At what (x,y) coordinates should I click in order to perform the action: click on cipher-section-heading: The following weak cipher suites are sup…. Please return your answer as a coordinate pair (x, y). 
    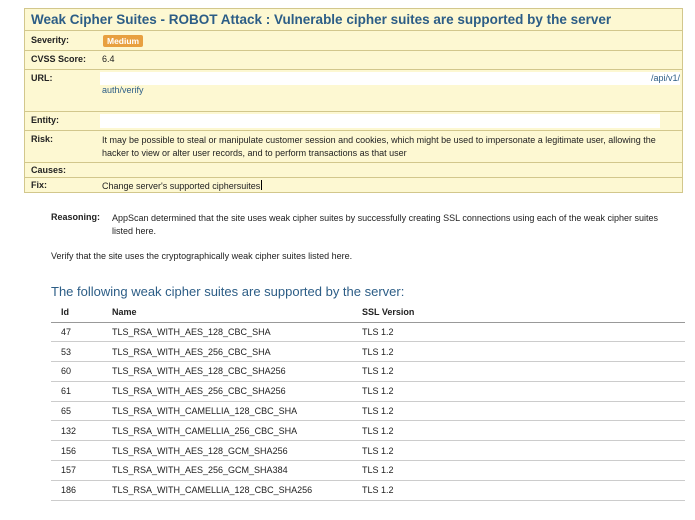
    Looking at the image, I should click on (228, 291).